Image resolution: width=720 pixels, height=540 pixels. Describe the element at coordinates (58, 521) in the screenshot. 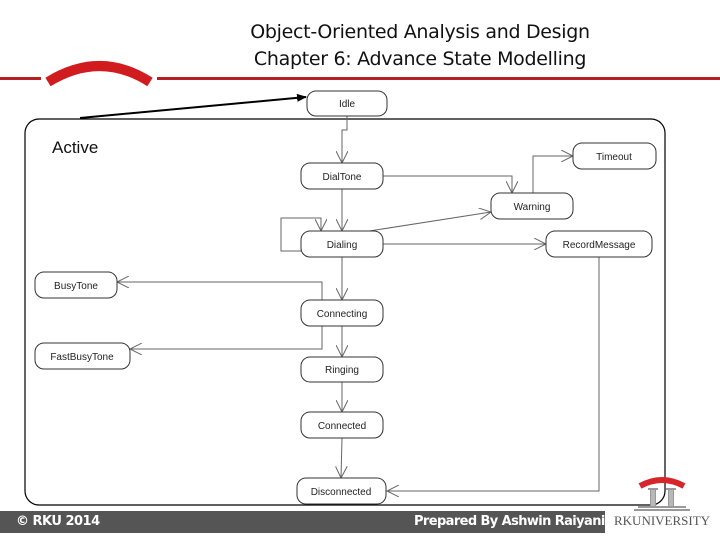

I see `footer-copyright: © RKU 2014` at that location.